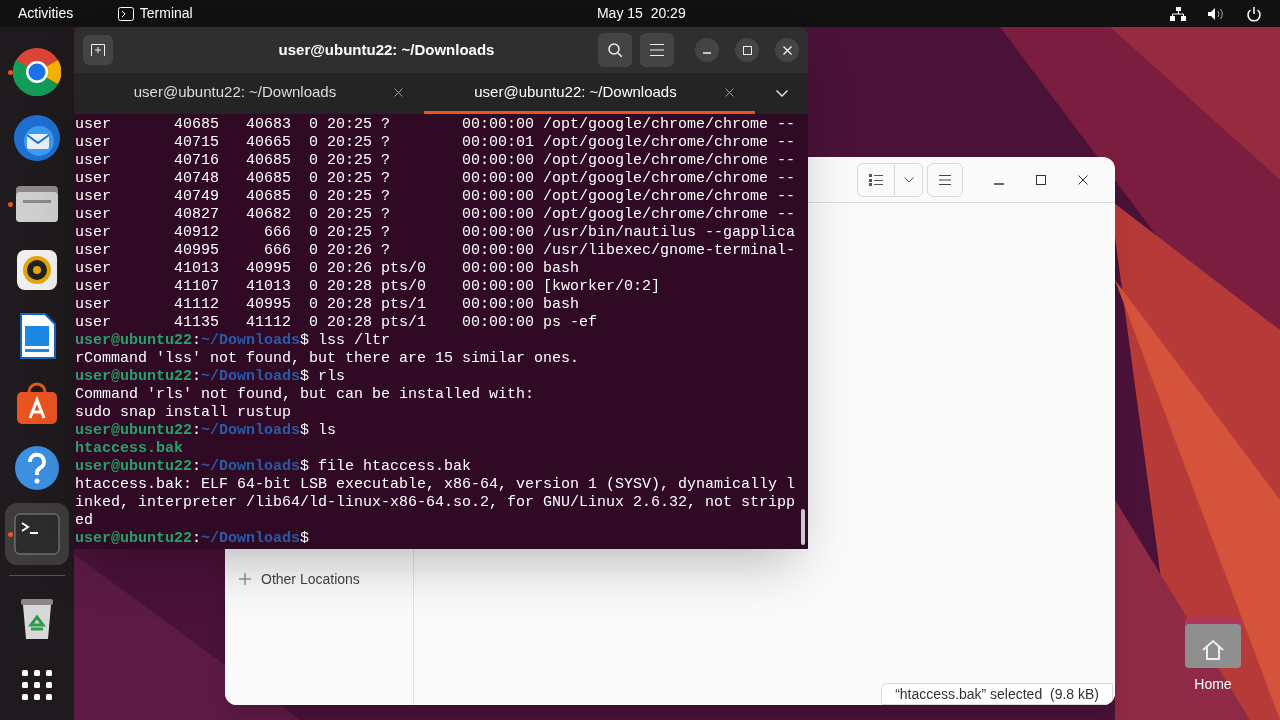 This screenshot has height=720, width=1280. Describe the element at coordinates (436, 503) in the screenshot. I see `terminal-line: inked, interpreter /lib64/ld-linux-x86-64.so.2, for GNU/Linux 2.6.32, not stripp` at that location.